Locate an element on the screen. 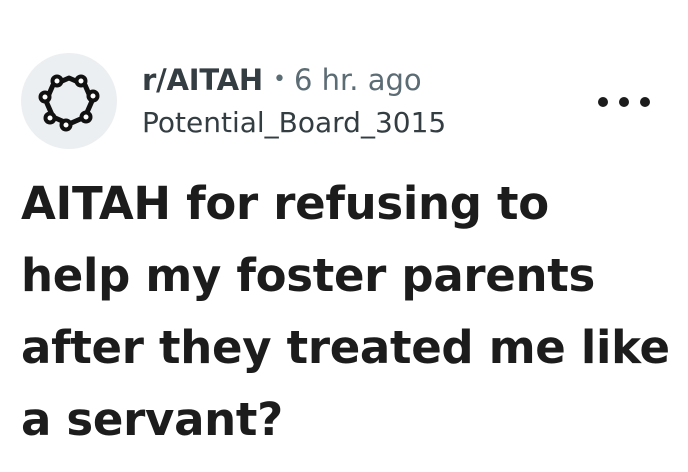 This screenshot has height=472, width=688. subreddit-ring-icon is located at coordinates (69, 103).